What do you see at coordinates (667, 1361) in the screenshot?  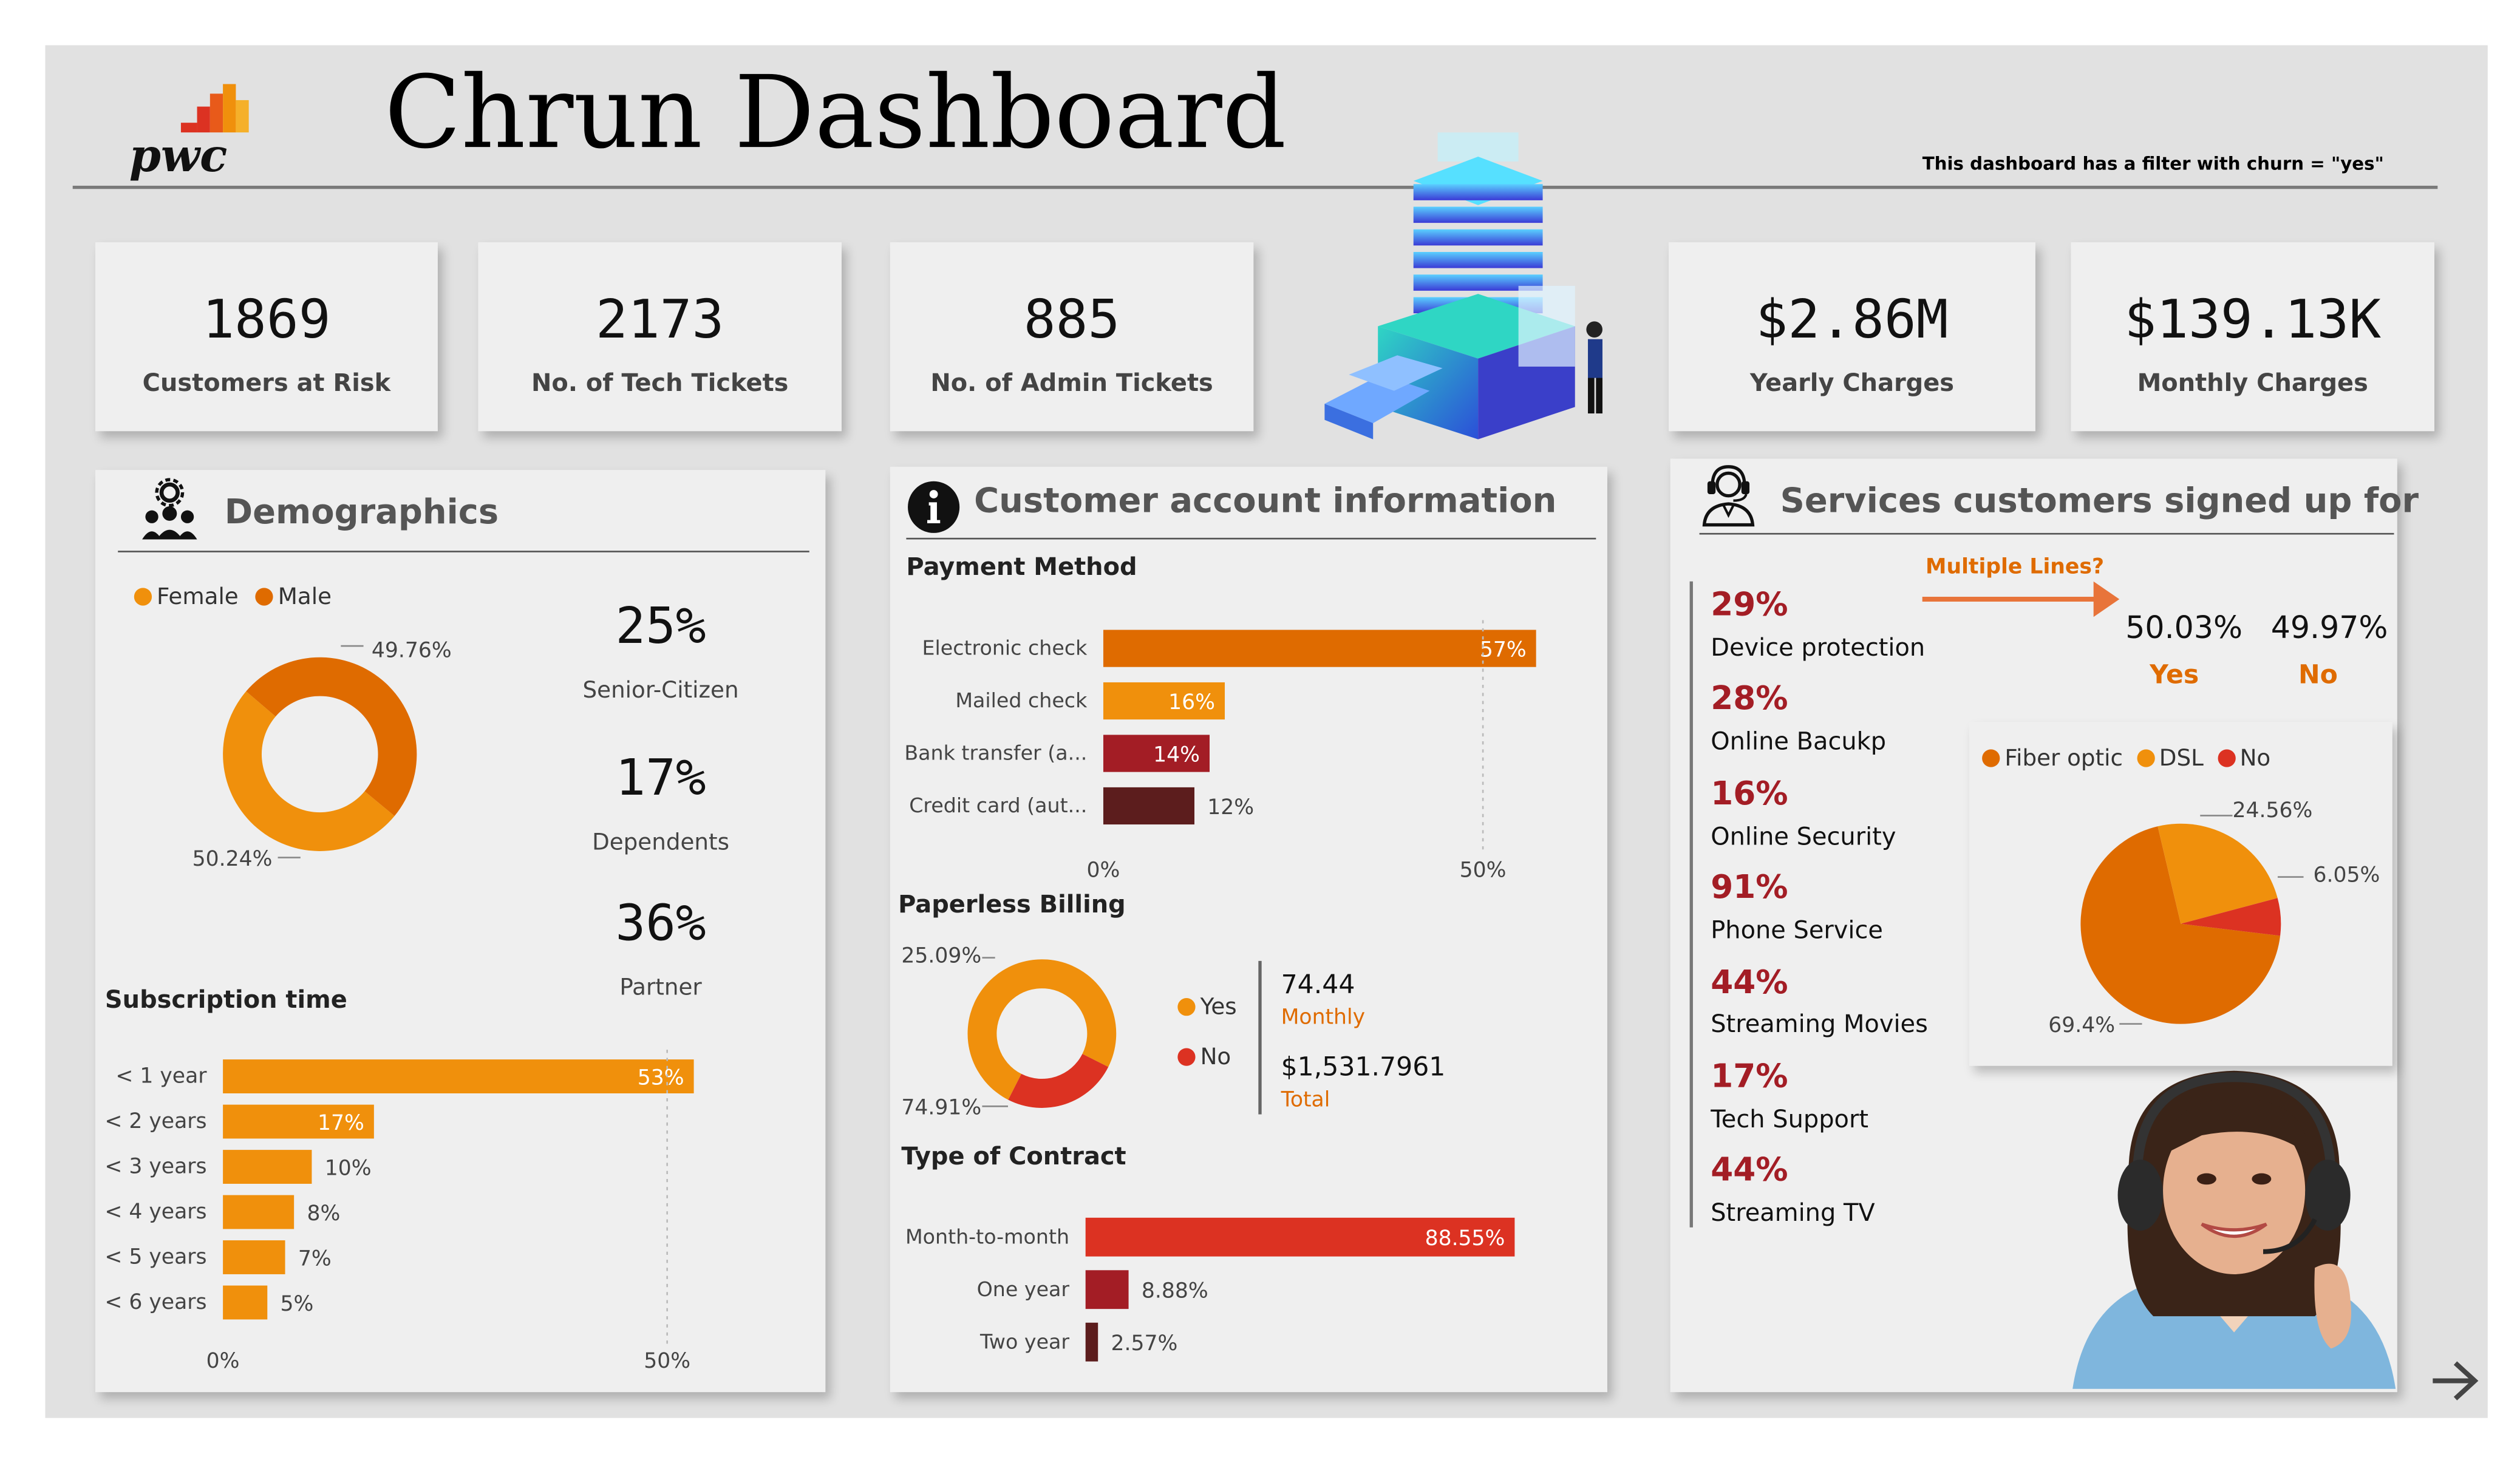 I see `tick-label: 50%` at bounding box center [667, 1361].